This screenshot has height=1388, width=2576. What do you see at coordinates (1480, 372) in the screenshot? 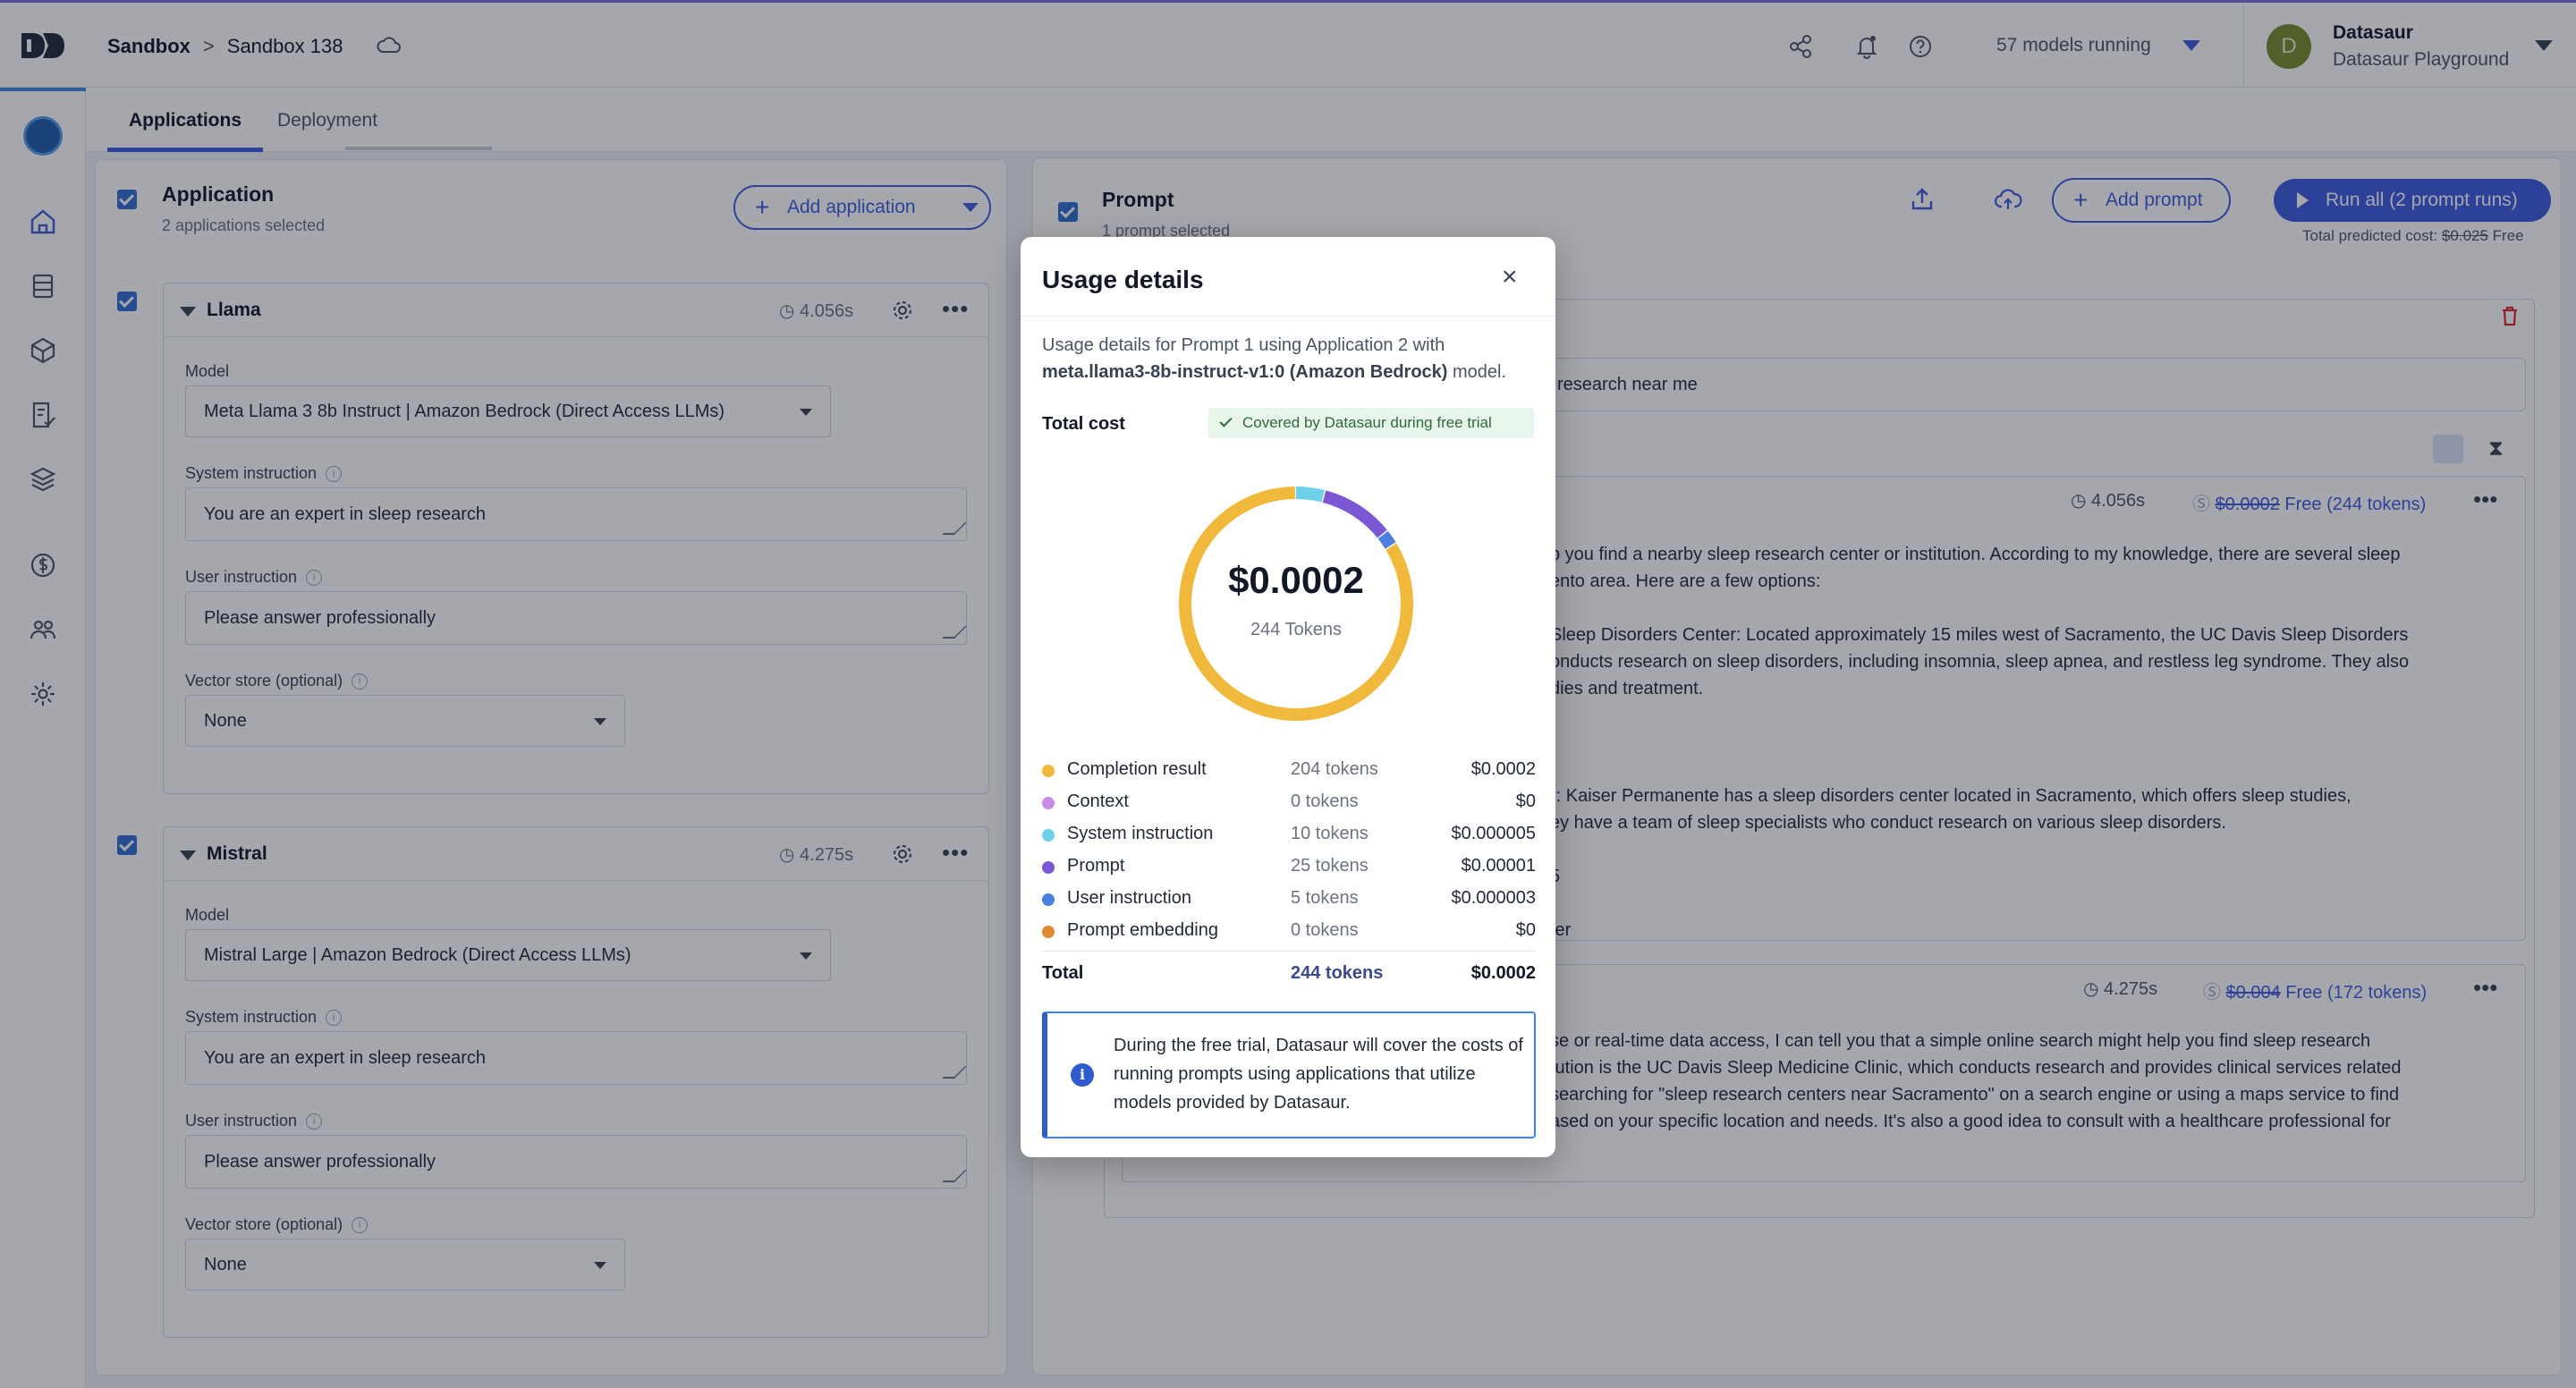
I see `modal-description-suffix: model.` at bounding box center [1480, 372].